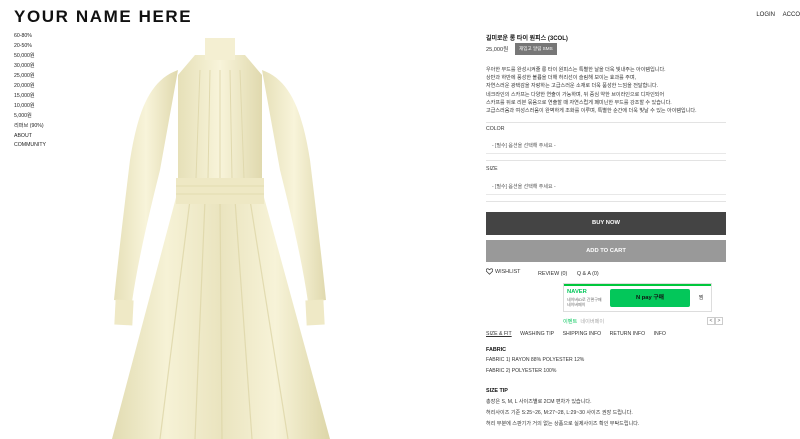 This screenshot has height=439, width=800. I want to click on size-tip-line: 총장은 S, M, L 사이즈별로 2CM 편차가 있습니다., so click(539, 402).